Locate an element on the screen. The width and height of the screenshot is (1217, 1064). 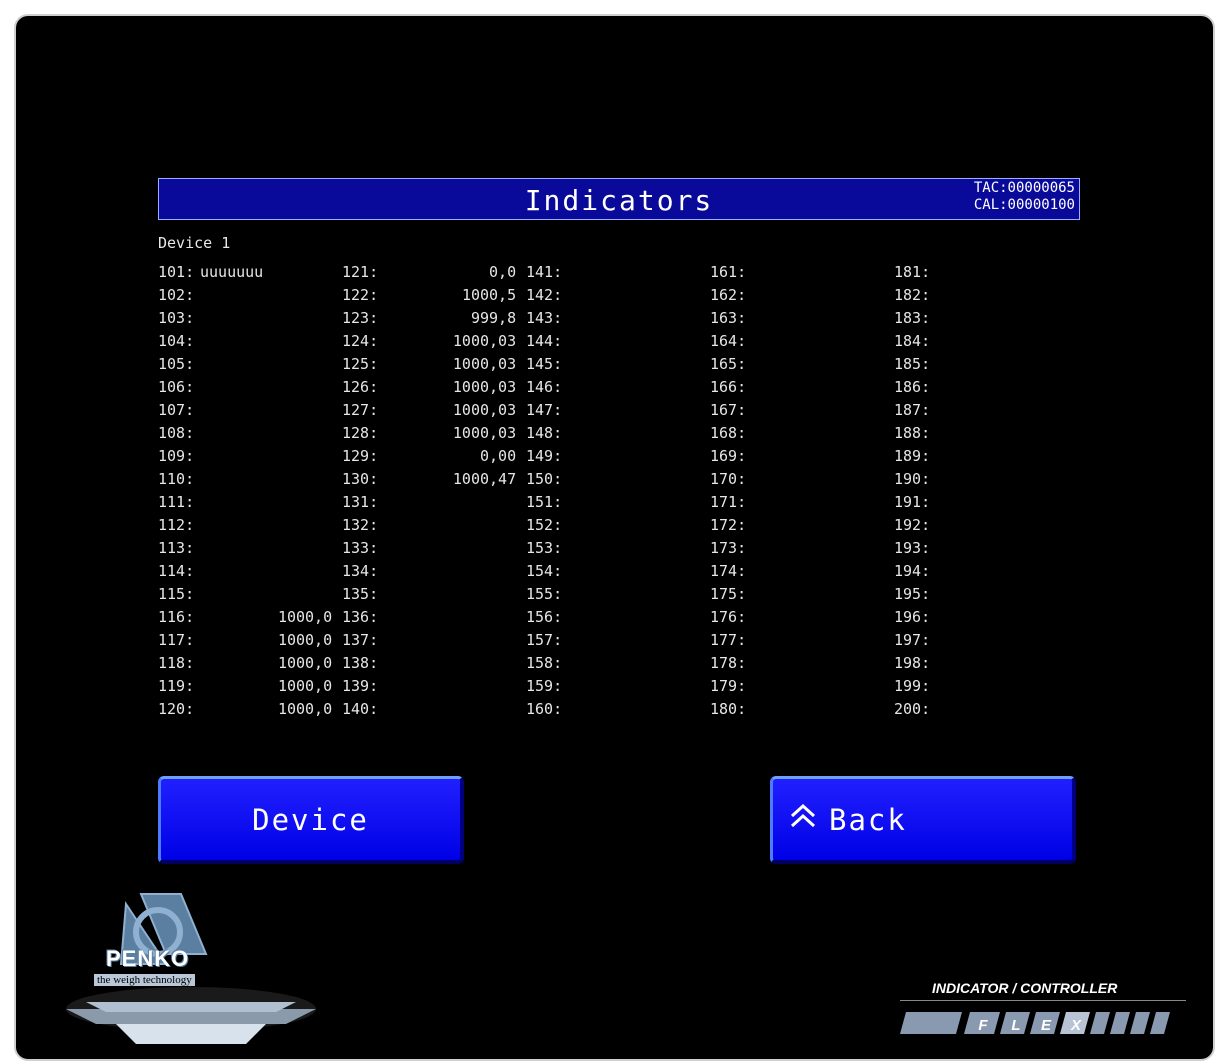
indicator-number: 157: is located at coordinates (544, 640).